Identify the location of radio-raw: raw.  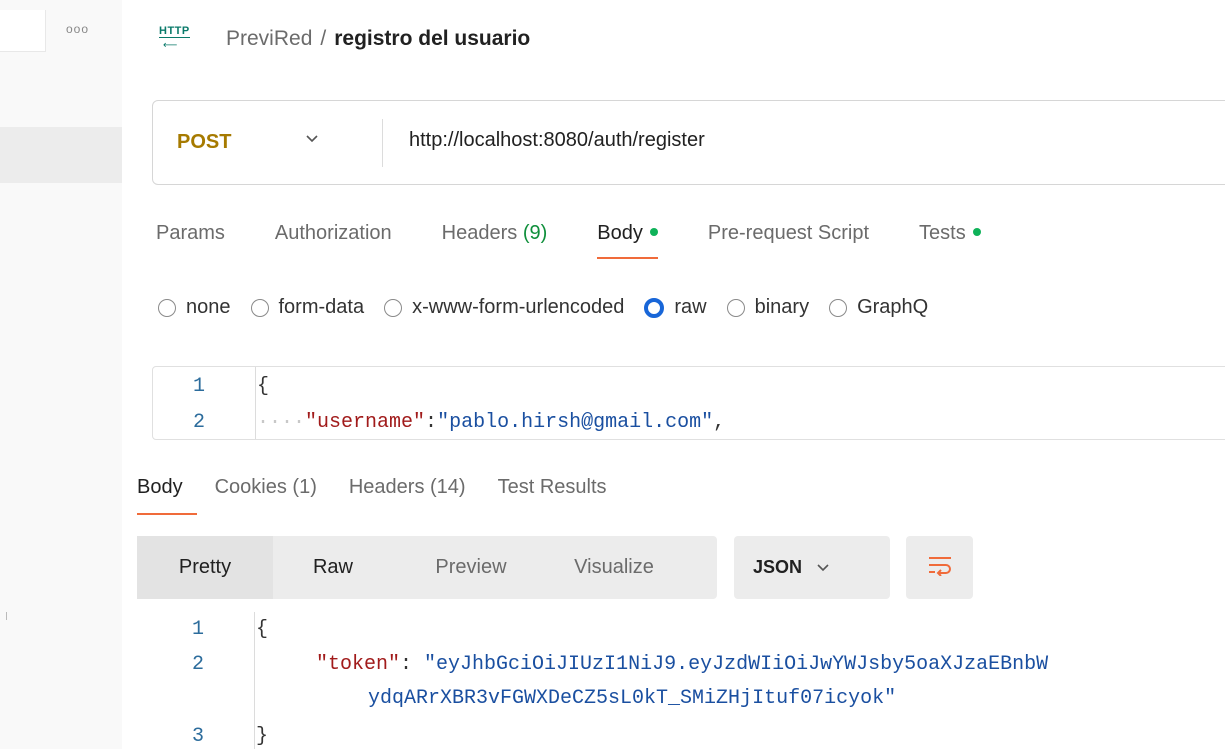
(675, 307).